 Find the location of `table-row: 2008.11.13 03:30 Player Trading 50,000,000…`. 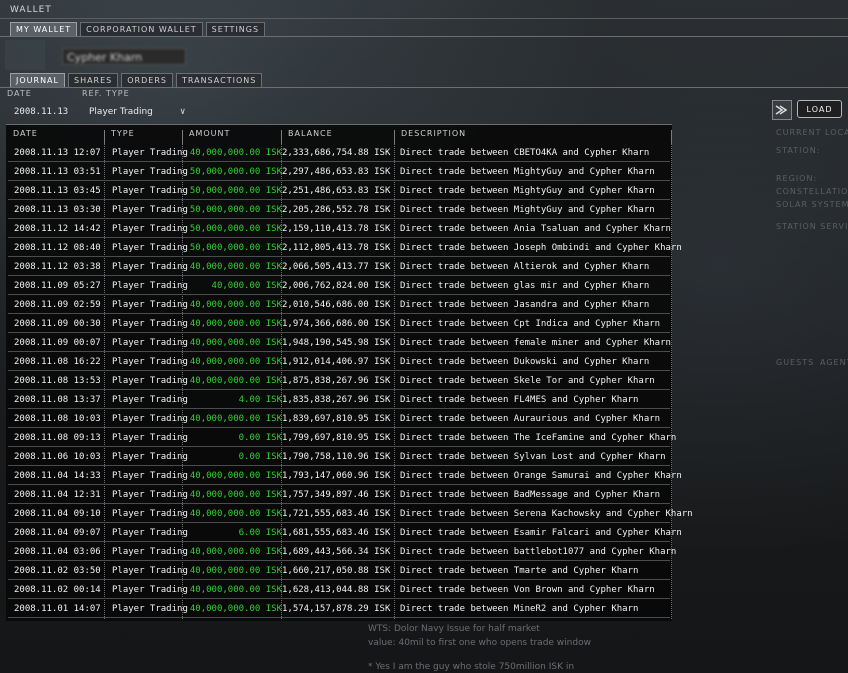

table-row: 2008.11.13 03:30 Player Trading 50,000,000… is located at coordinates (339, 210).